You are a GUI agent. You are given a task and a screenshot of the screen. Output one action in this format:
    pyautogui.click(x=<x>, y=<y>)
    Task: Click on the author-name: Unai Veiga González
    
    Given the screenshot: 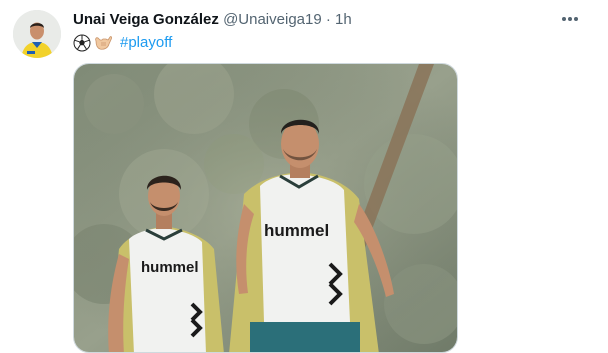 What is the action you would take?
    pyautogui.click(x=146, y=19)
    